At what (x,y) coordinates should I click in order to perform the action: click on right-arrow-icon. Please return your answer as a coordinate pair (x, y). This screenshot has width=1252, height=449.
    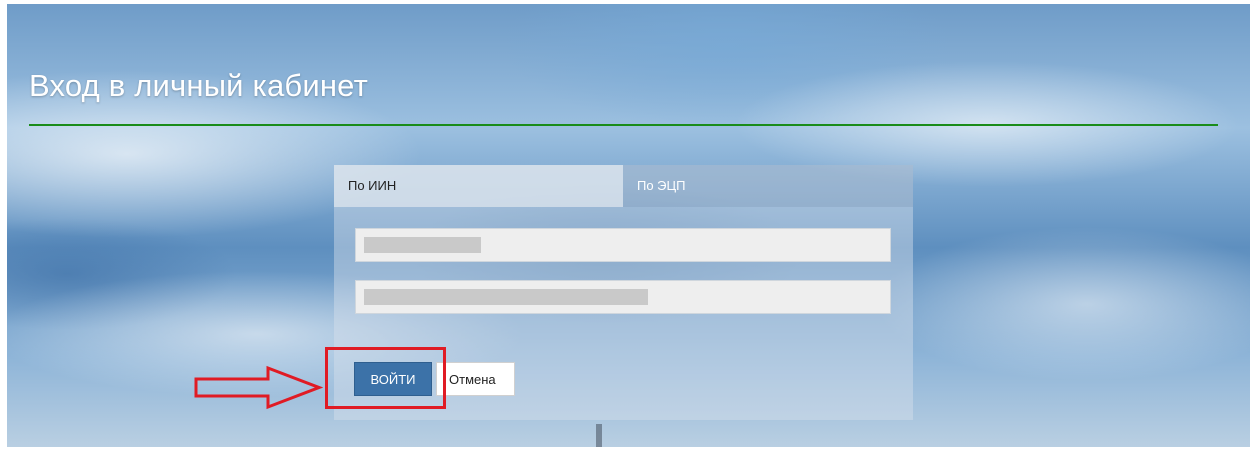
    Looking at the image, I should click on (258, 387).